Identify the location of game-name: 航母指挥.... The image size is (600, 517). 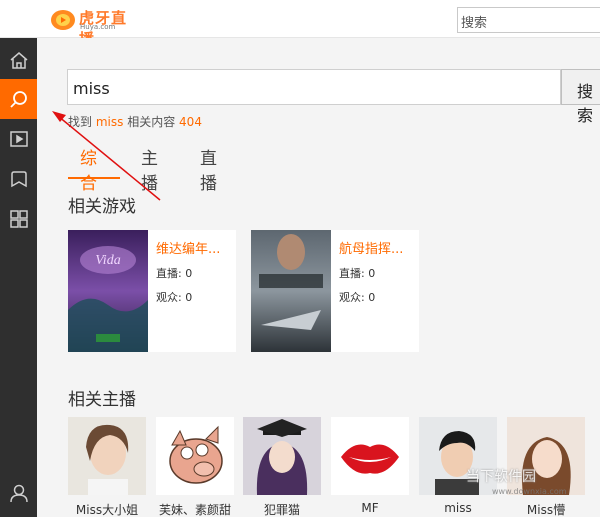
(371, 247).